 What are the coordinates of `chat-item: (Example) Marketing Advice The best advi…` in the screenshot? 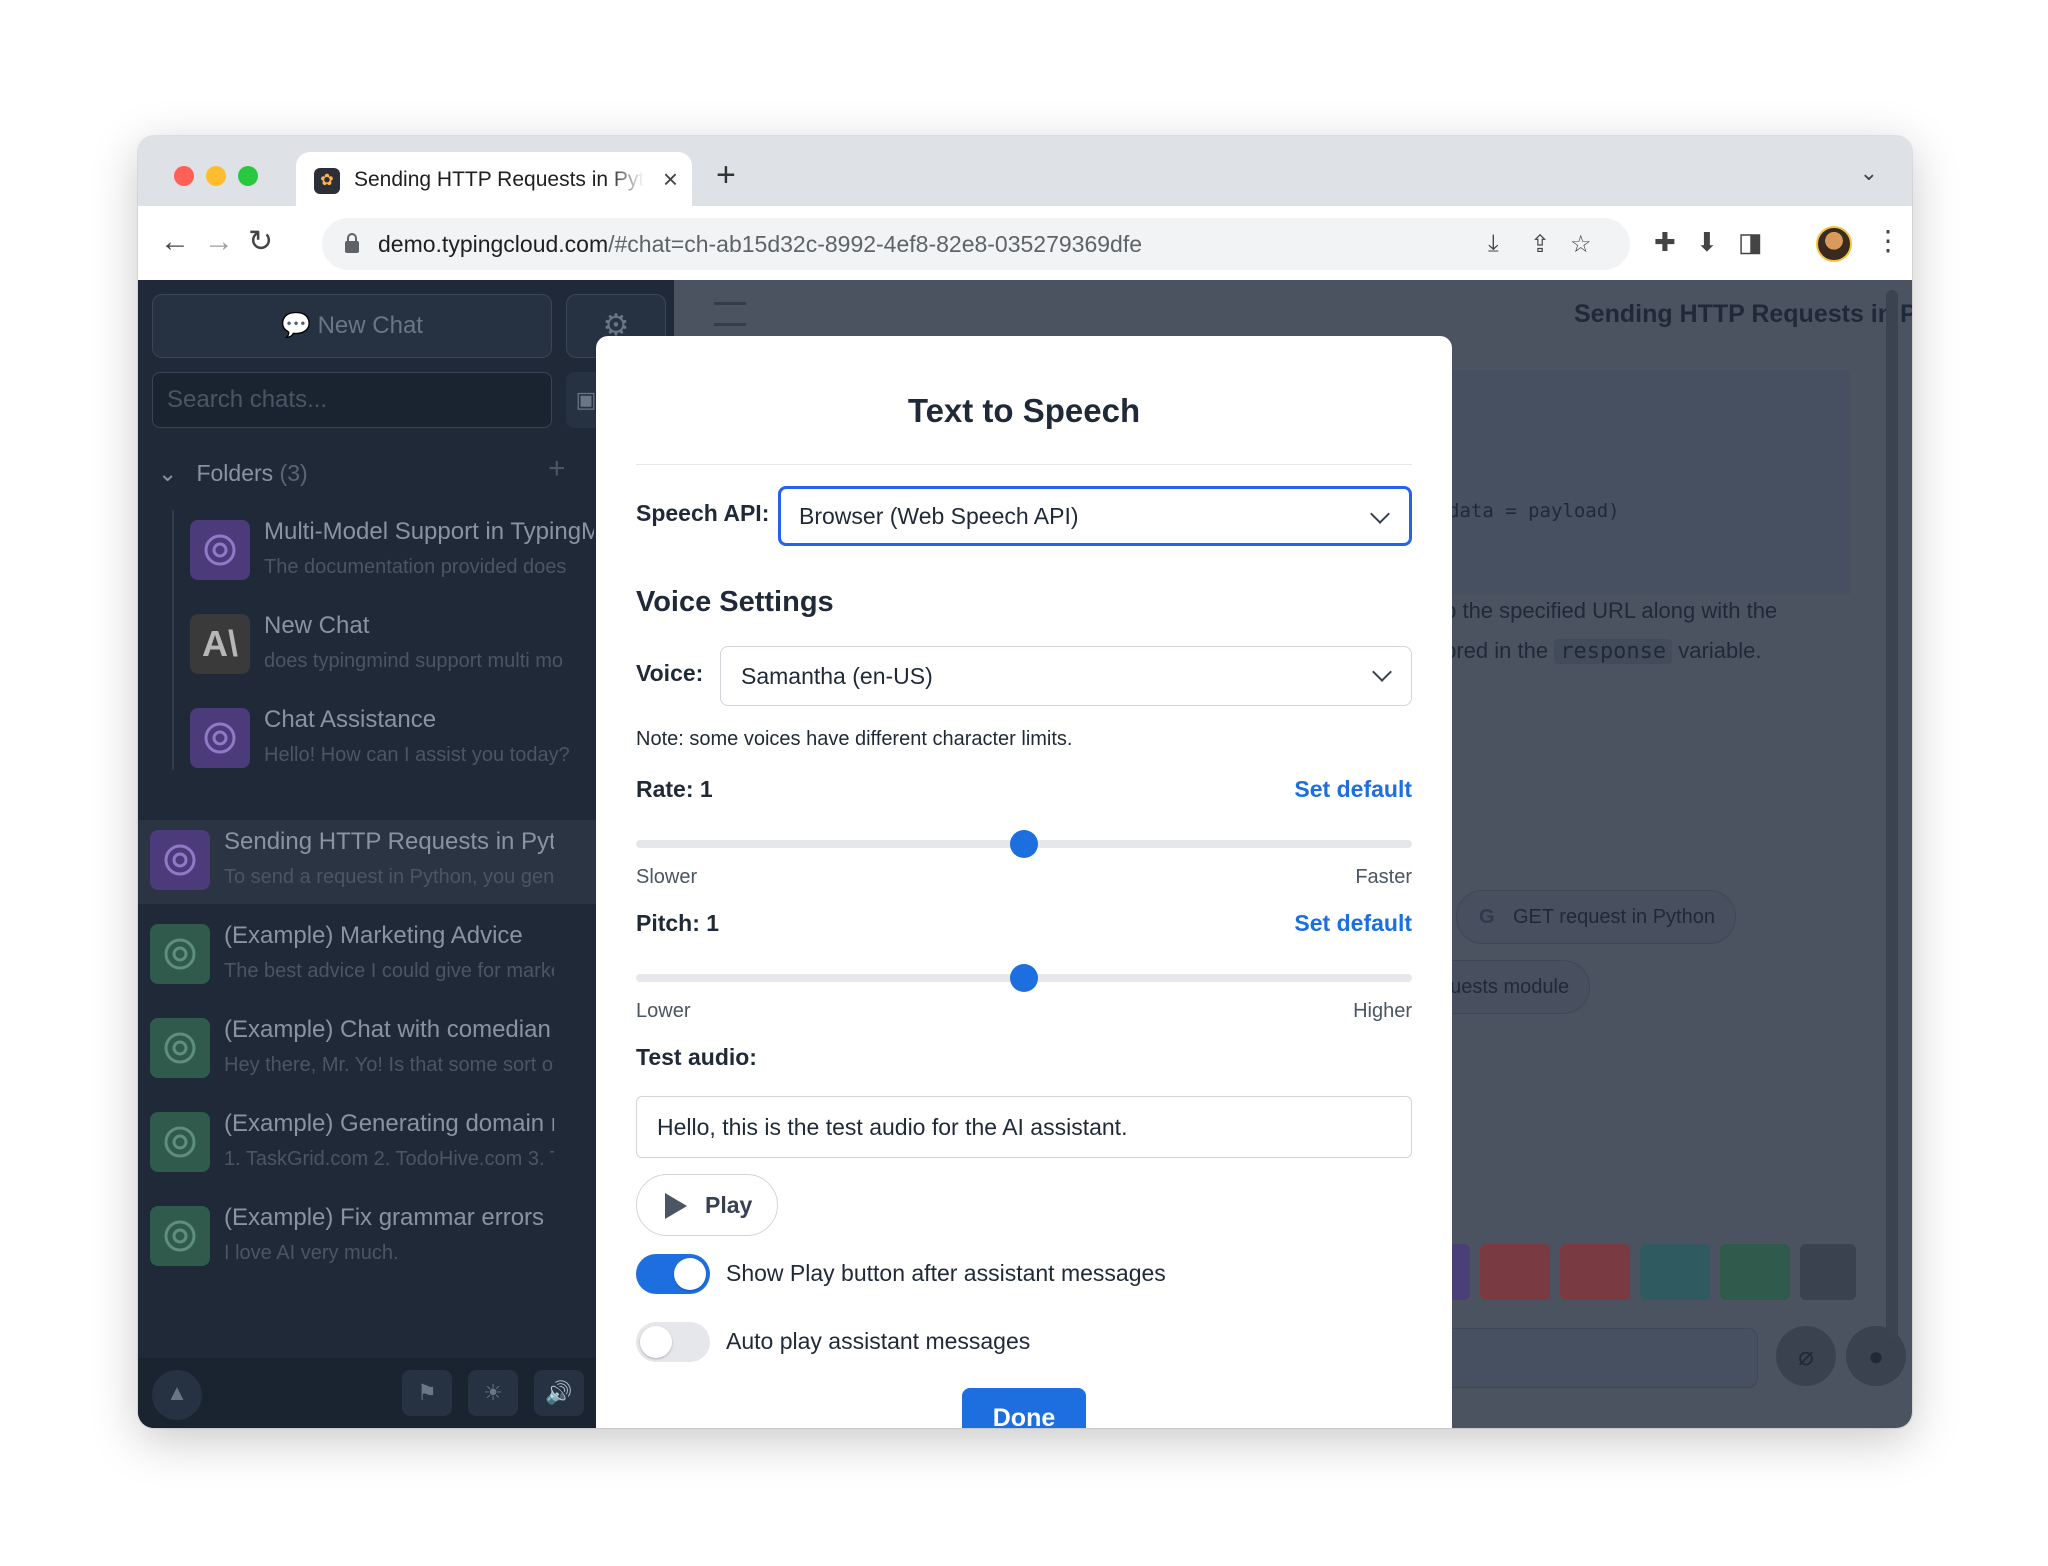 It's located at (410, 958).